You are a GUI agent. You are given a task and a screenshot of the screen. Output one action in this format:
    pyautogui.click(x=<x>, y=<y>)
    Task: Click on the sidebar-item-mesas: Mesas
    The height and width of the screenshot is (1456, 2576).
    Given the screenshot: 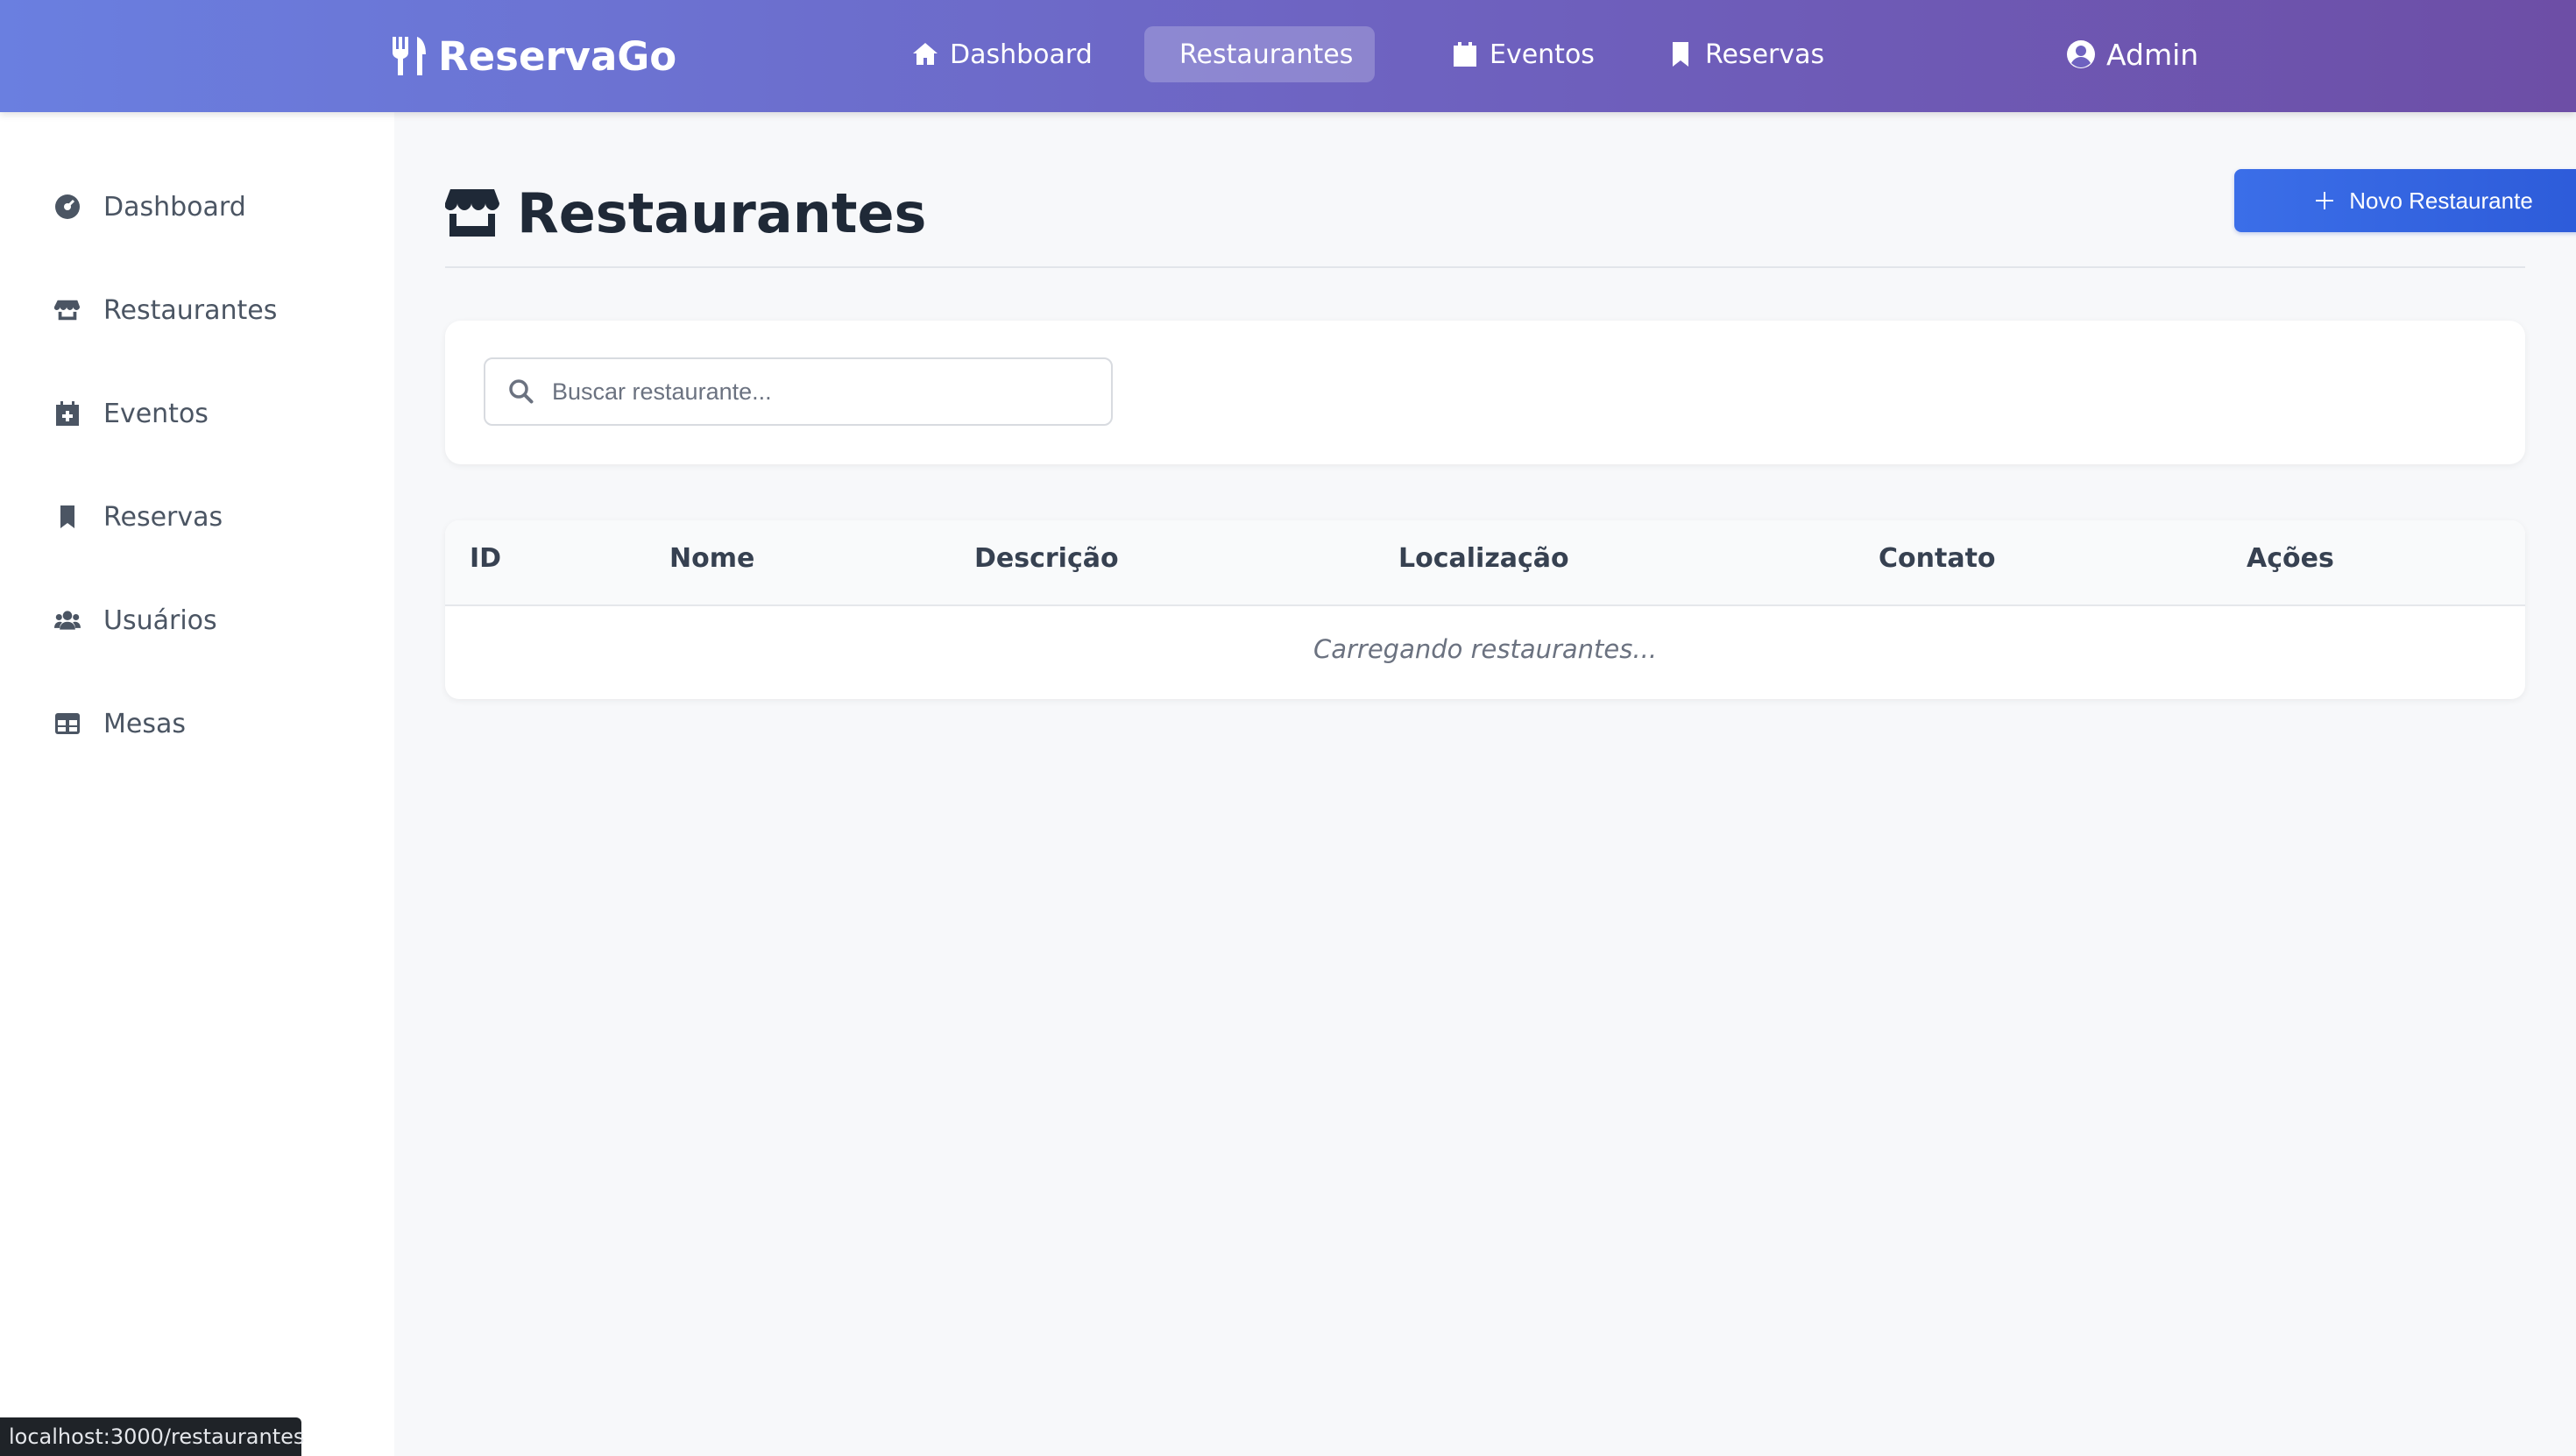 What is the action you would take?
    pyautogui.click(x=120, y=723)
    